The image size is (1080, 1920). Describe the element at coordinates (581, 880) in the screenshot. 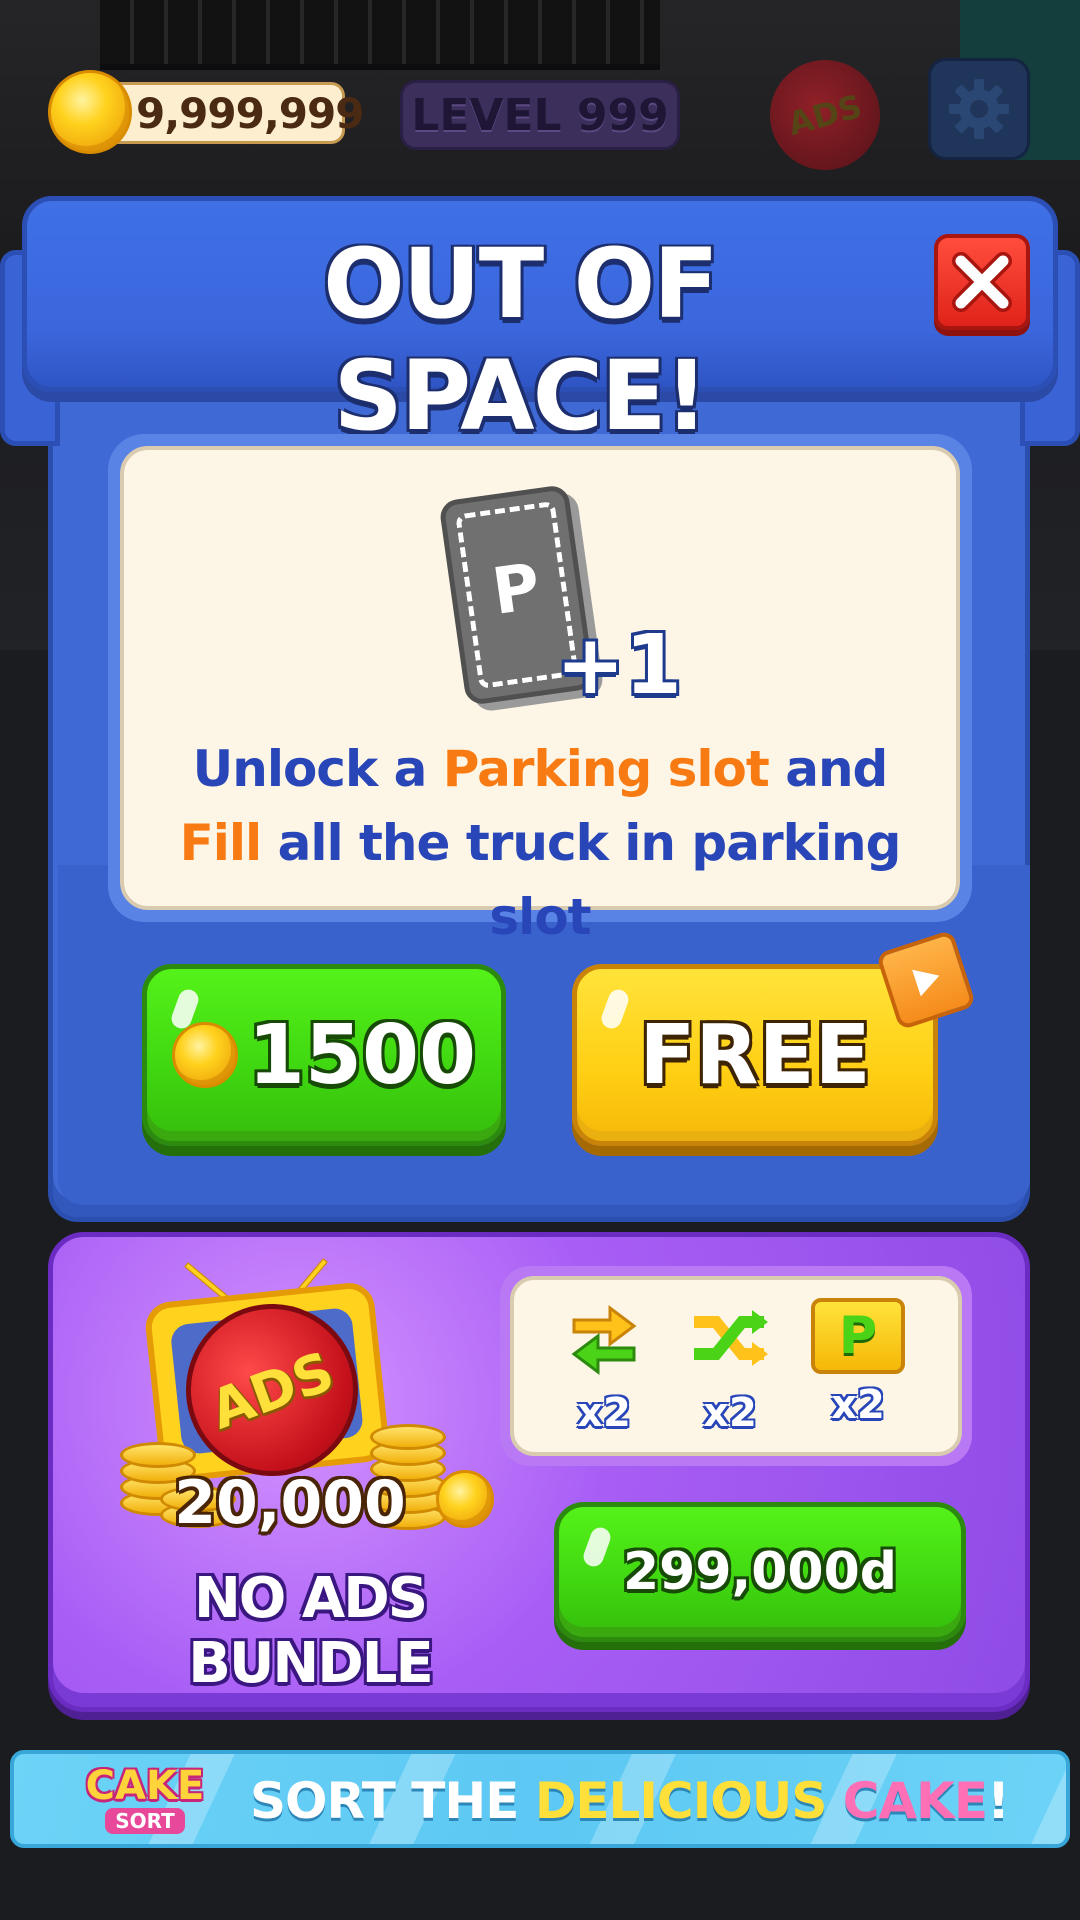

I see `desc-text: all the truck in parking slot` at that location.